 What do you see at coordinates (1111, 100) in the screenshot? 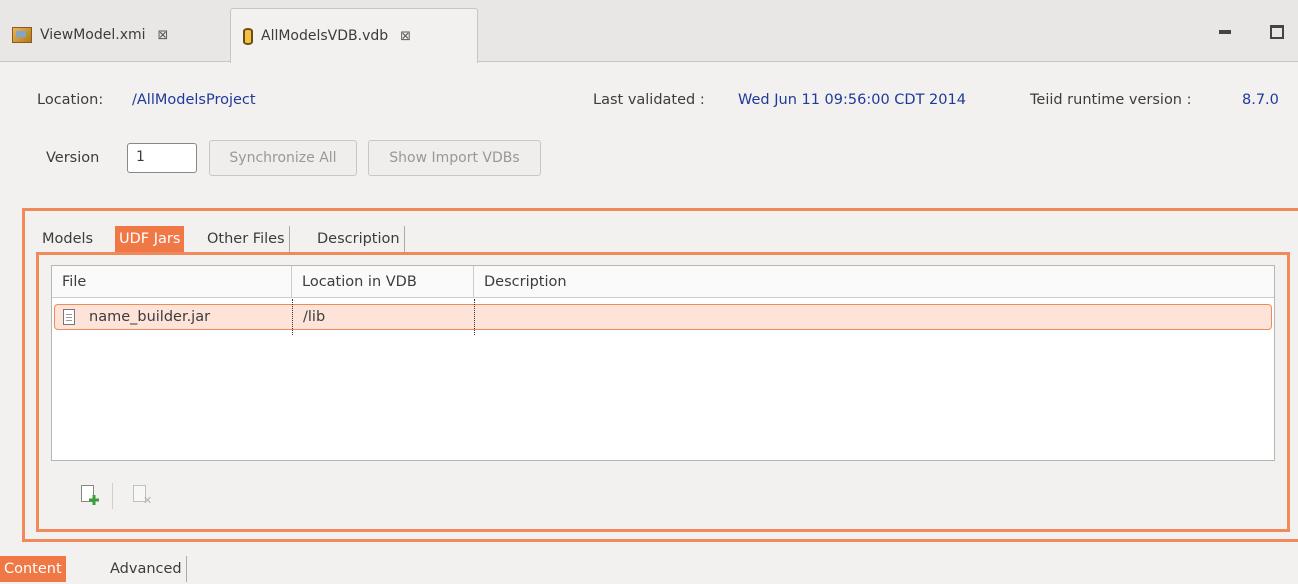
I see `runtime-version-label: Teiid runtime version :` at bounding box center [1111, 100].